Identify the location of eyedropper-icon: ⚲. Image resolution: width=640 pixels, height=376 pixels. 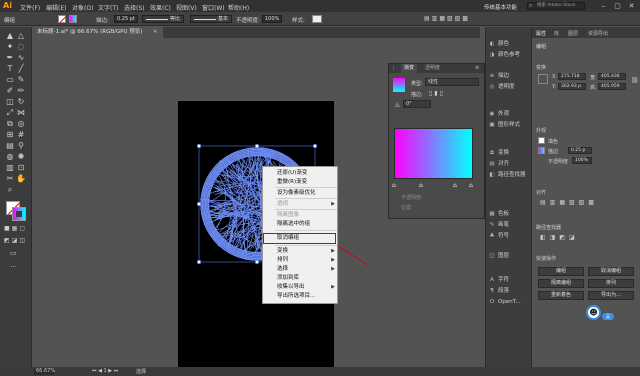
(21, 146).